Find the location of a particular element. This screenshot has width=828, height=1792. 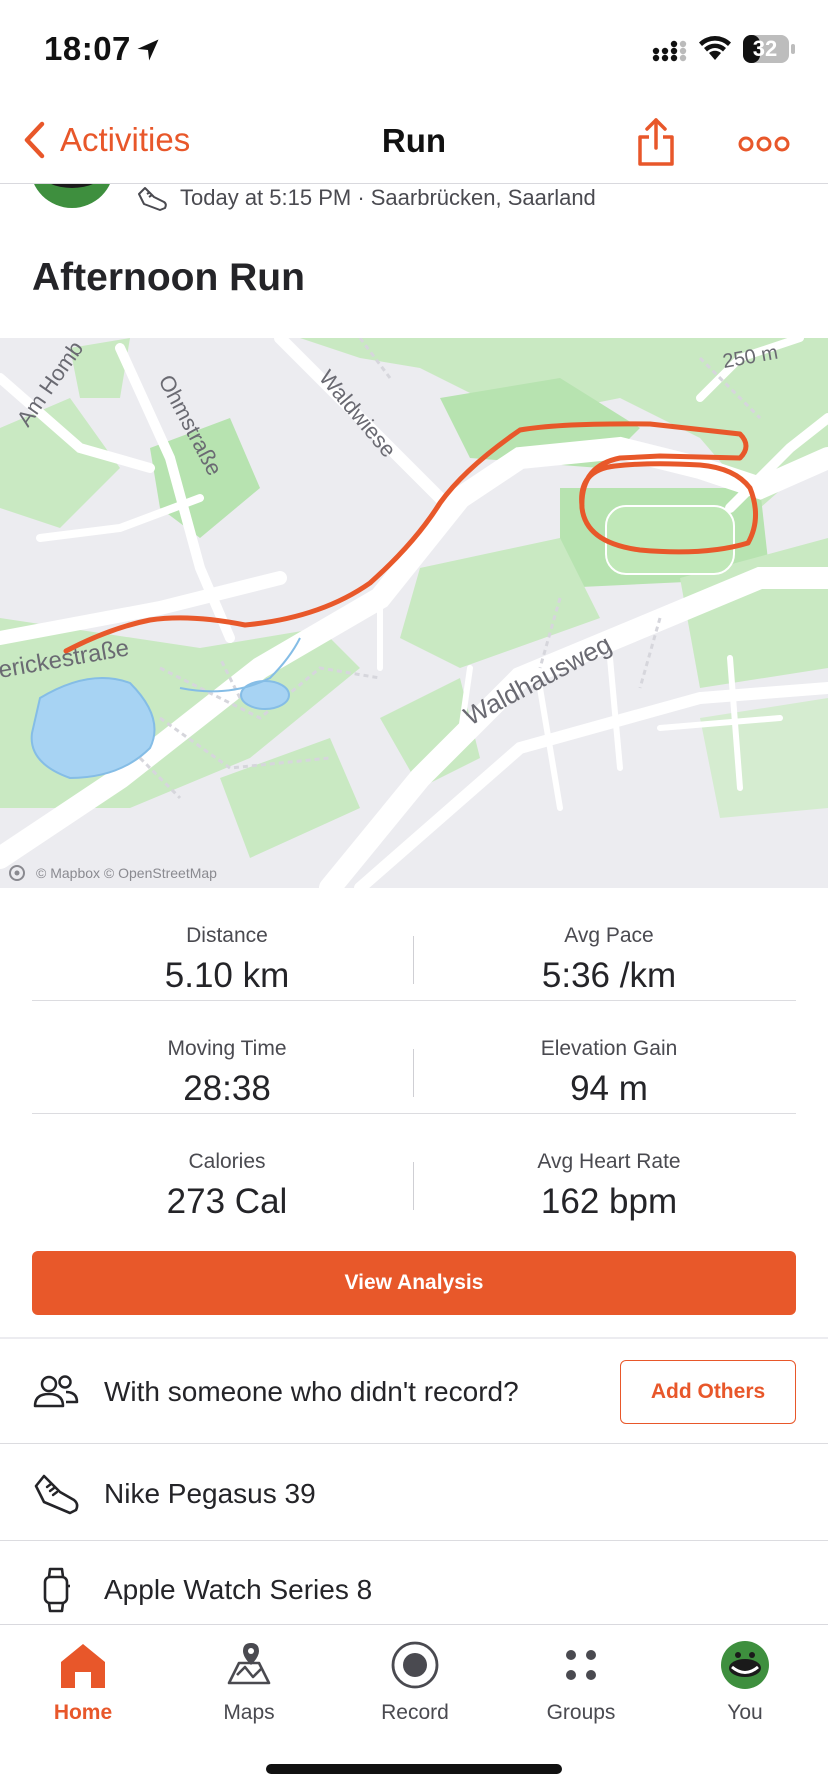

activity-title: Afternoon Run is located at coordinates (168, 277).